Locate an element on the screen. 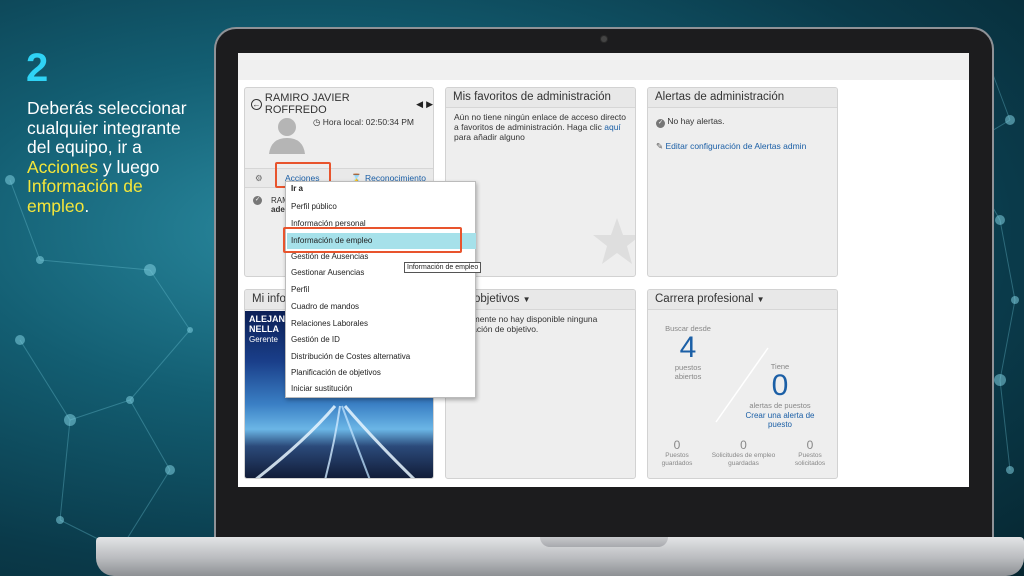 This screenshot has width=1024, height=576. career-header: Carrera profesional ▼ is located at coordinates (742, 300).